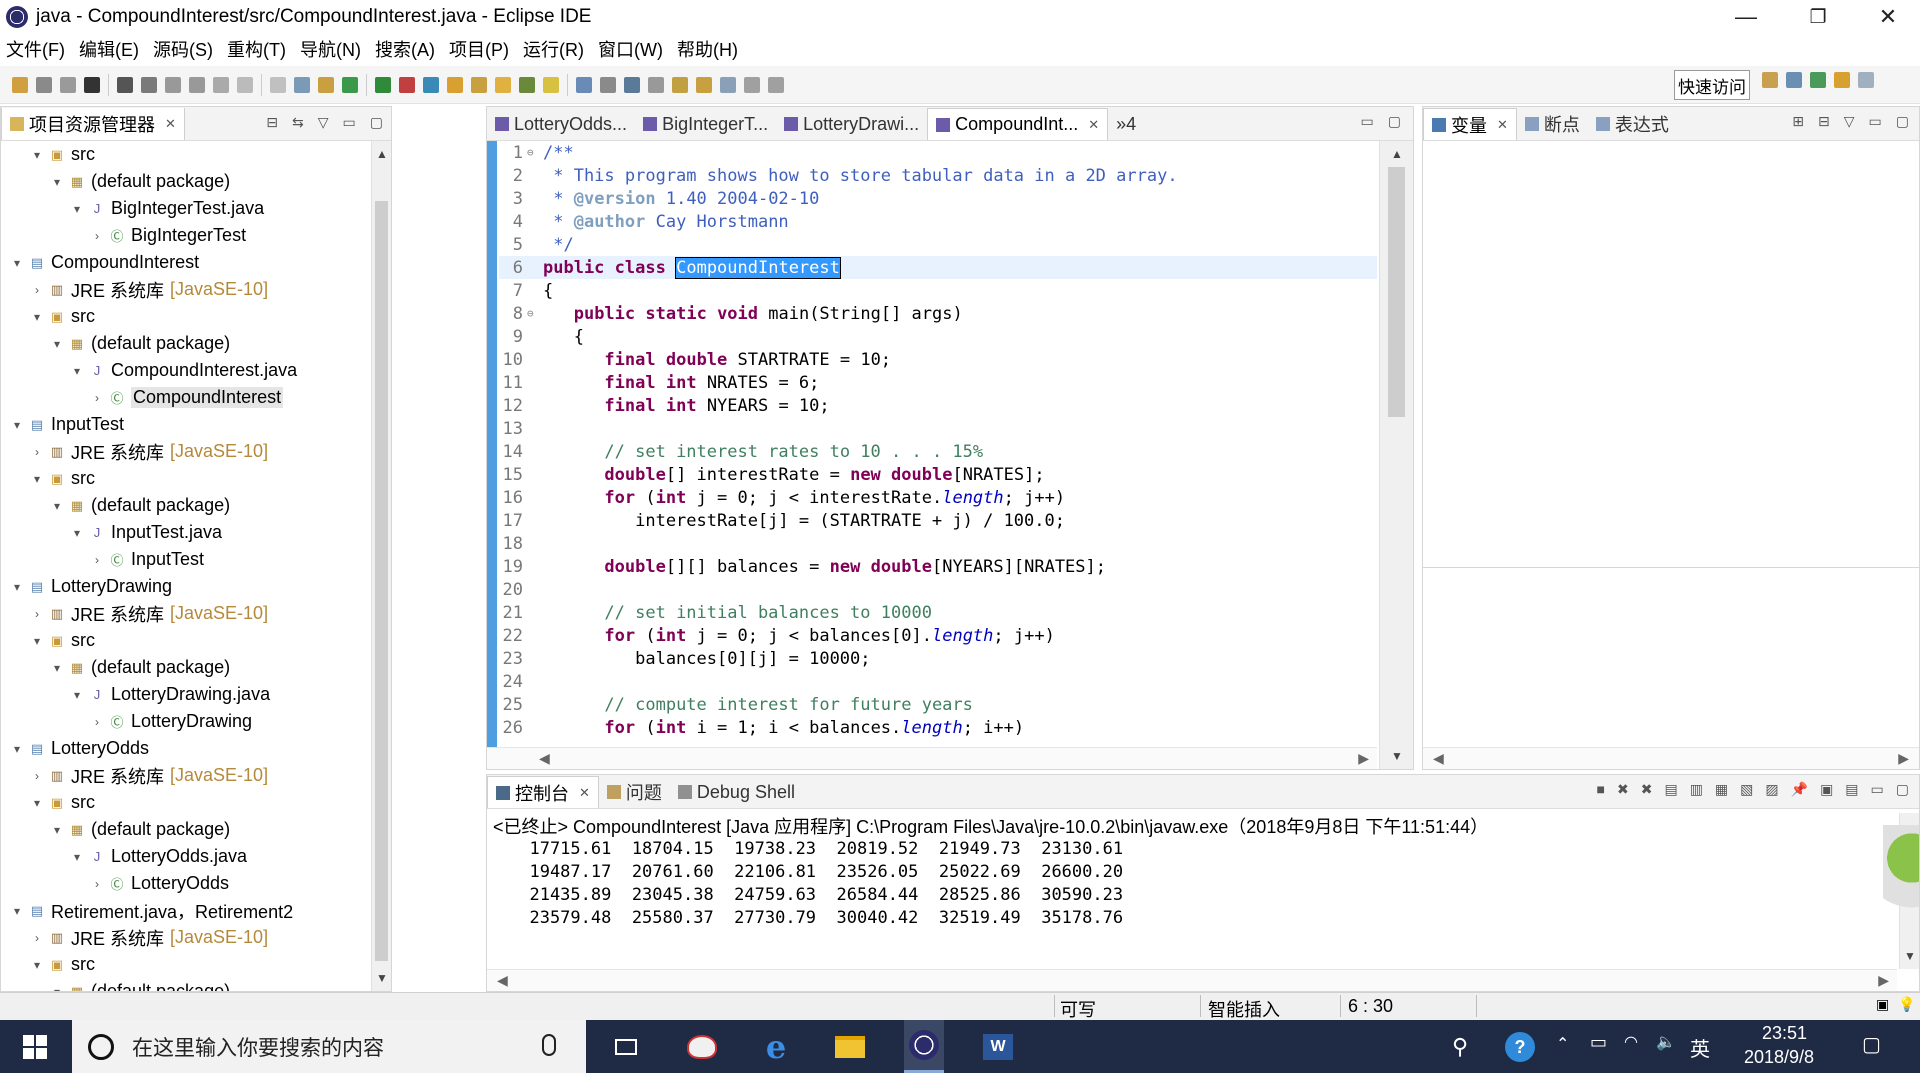  Describe the element at coordinates (850, 1047) in the screenshot. I see `file-explorer-icon` at that location.